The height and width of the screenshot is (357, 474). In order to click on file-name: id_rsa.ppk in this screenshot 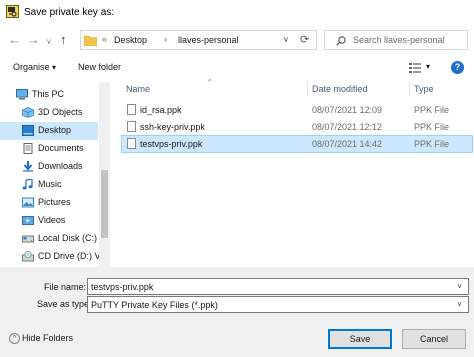, I will do `click(161, 110)`.